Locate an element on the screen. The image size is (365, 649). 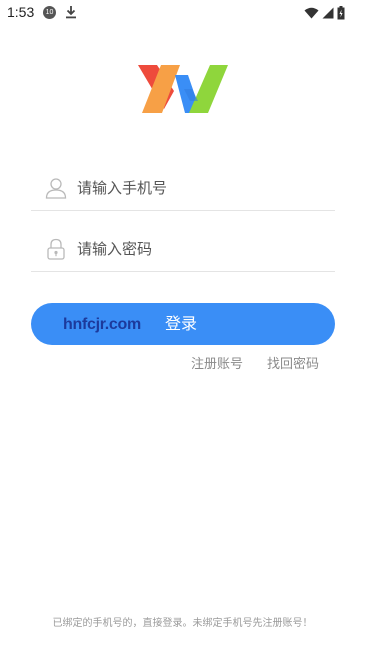
login-button: hnfcjr.com 登录 is located at coordinates (183, 324).